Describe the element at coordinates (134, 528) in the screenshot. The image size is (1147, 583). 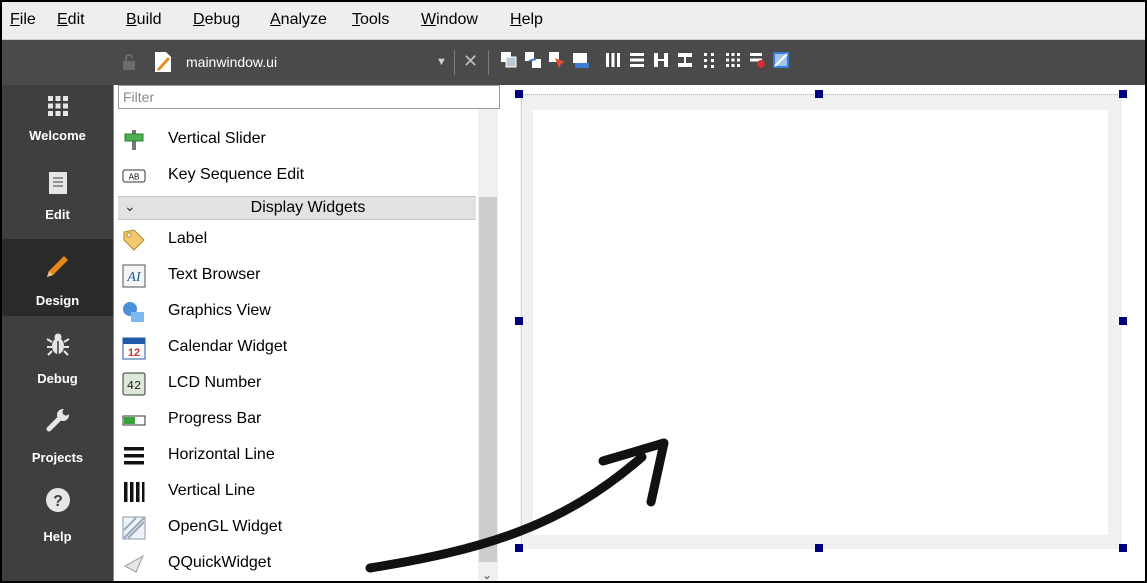
I see `opengl-widget-icon` at that location.